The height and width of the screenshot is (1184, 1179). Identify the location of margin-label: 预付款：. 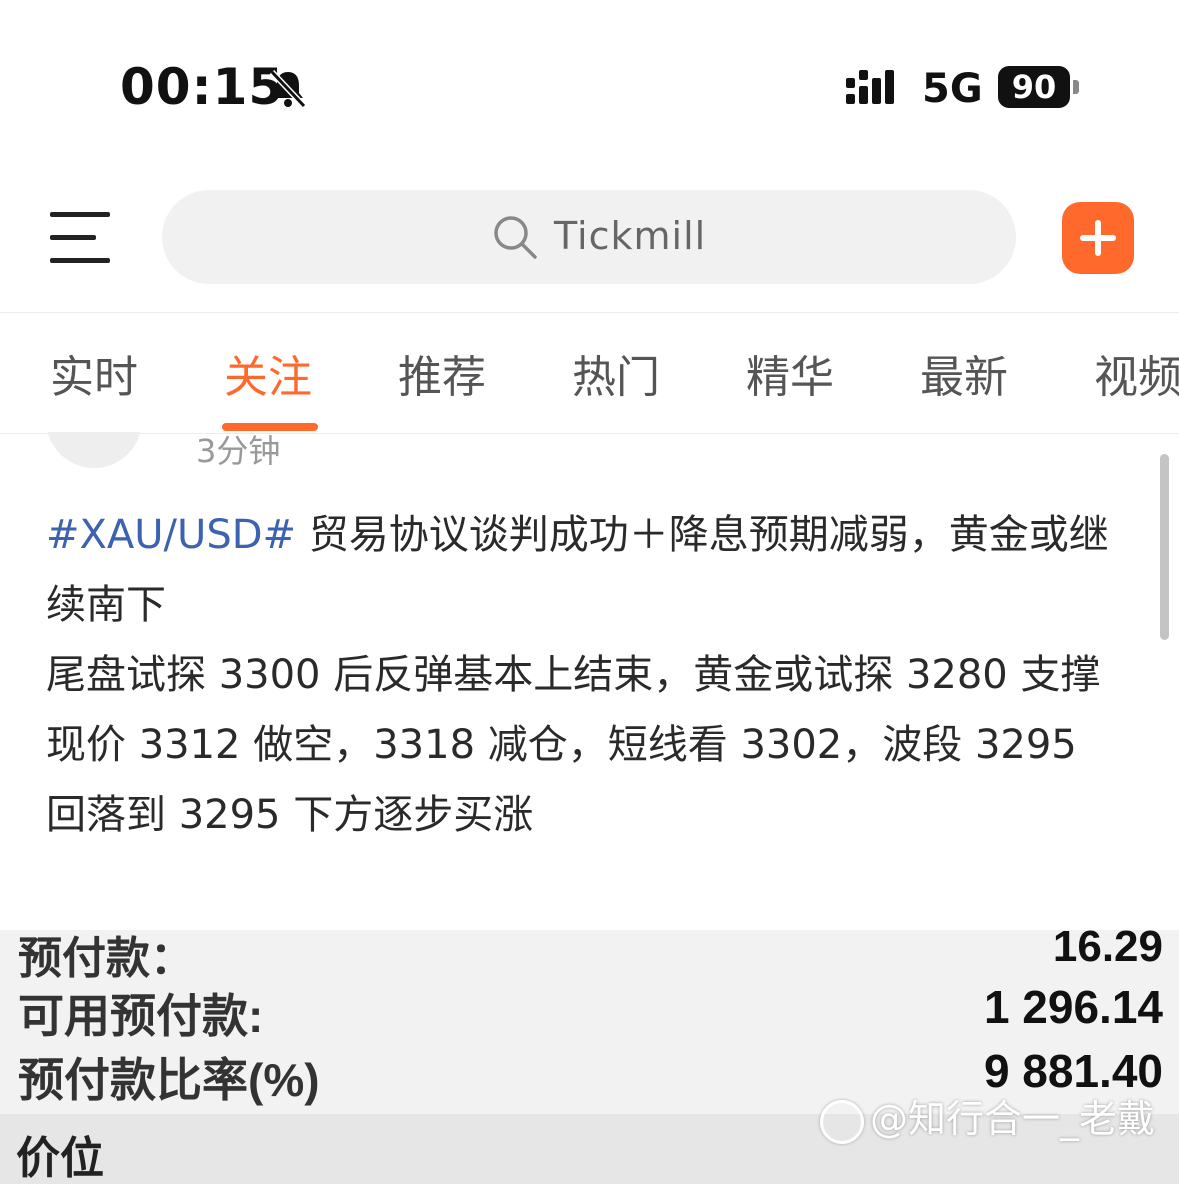
(106, 958).